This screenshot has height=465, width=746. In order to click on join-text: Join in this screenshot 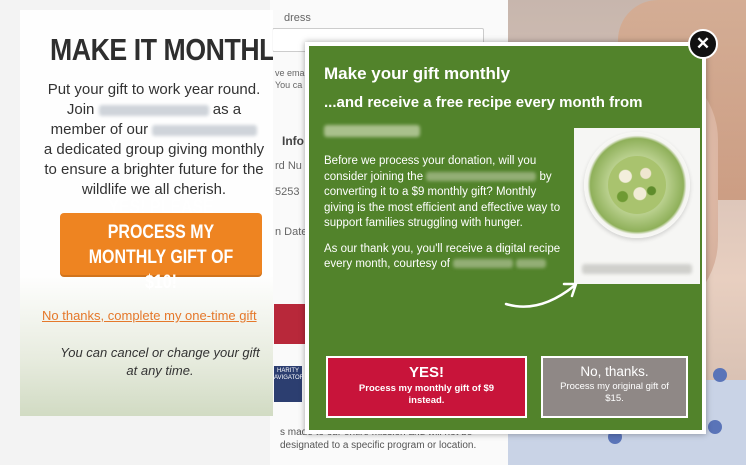, I will do `click(80, 109)`.